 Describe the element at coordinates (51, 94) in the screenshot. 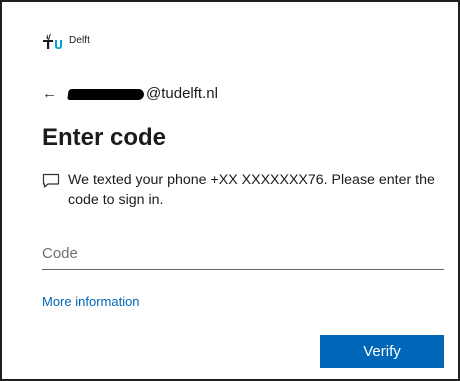

I see `arrow-left-icon: ←` at that location.